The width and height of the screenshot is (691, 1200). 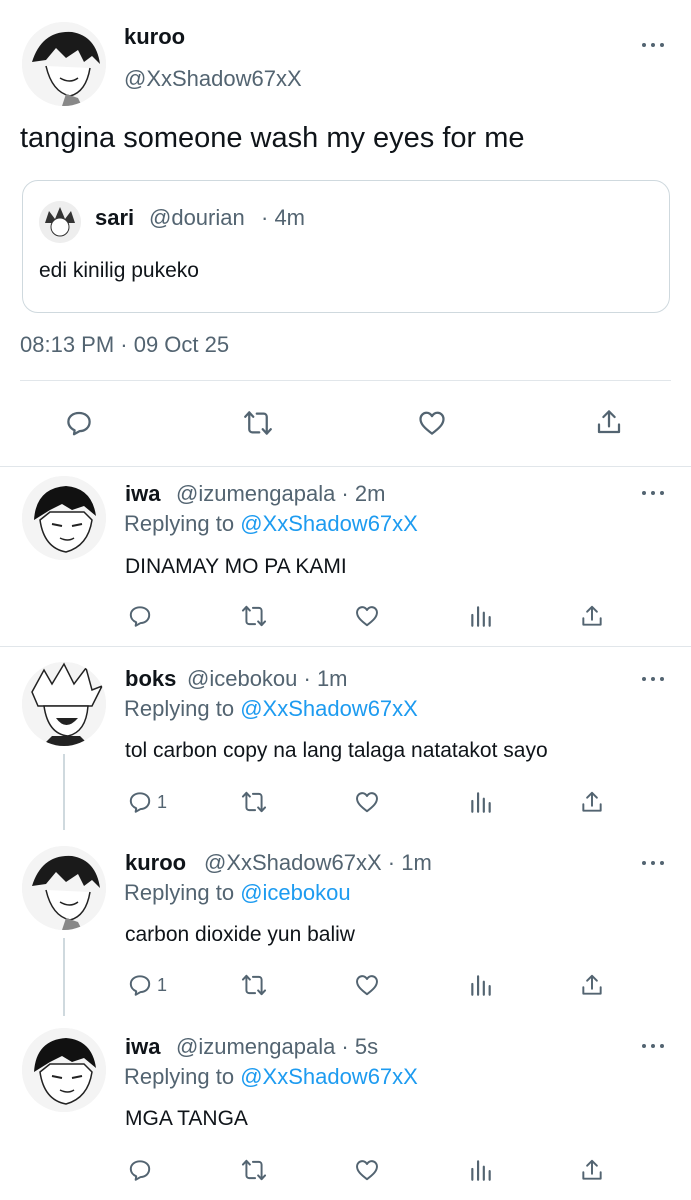 What do you see at coordinates (267, 679) in the screenshot?
I see `reply-author-handle: @icebokou · 1m` at bounding box center [267, 679].